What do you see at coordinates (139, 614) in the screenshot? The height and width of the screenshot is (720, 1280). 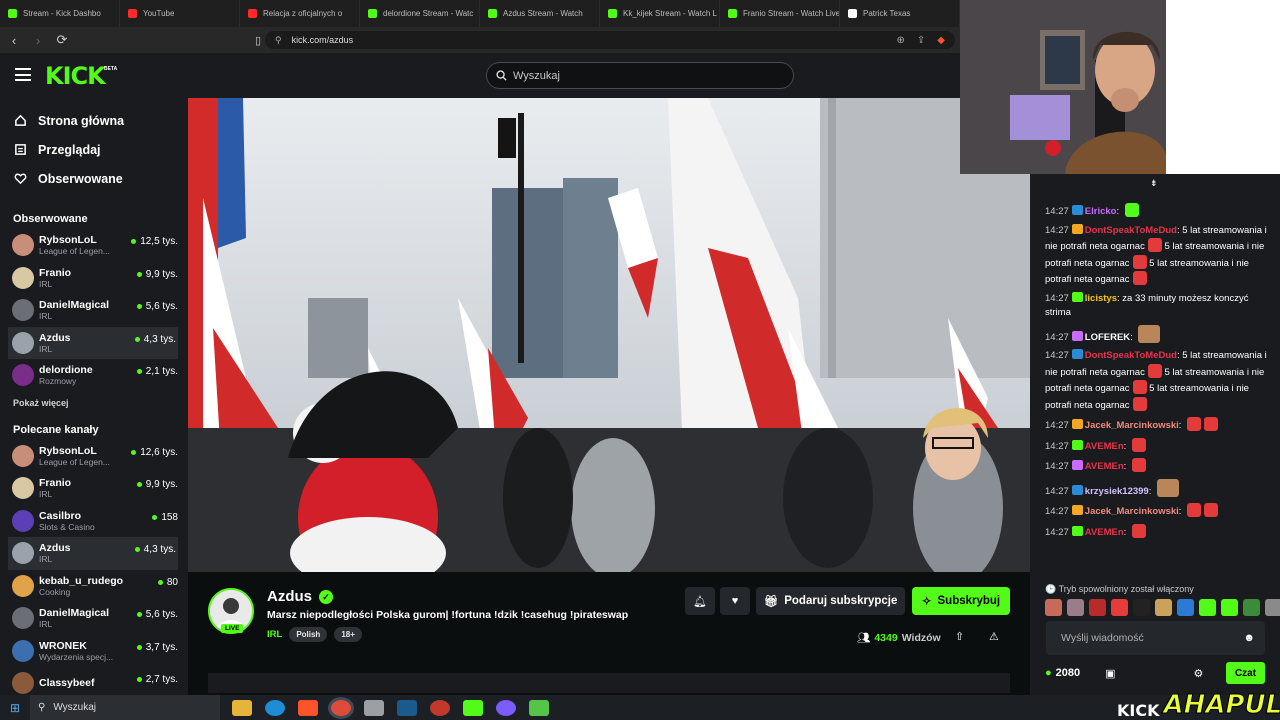 I see `live-dot-icon` at bounding box center [139, 614].